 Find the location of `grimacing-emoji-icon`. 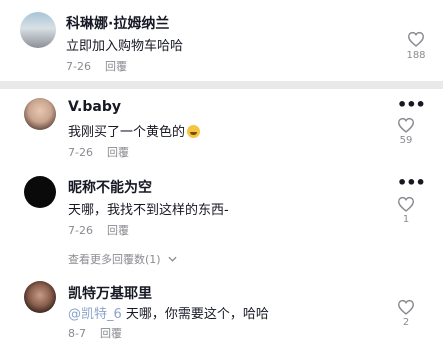

grimacing-emoji-icon is located at coordinates (194, 131).